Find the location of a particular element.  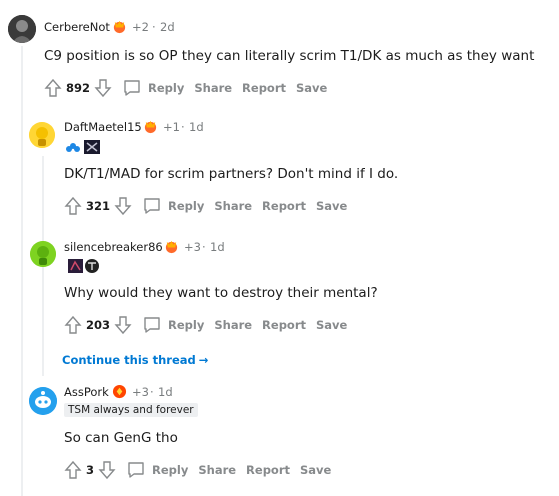

avatar-image-icon is located at coordinates (22, 29).